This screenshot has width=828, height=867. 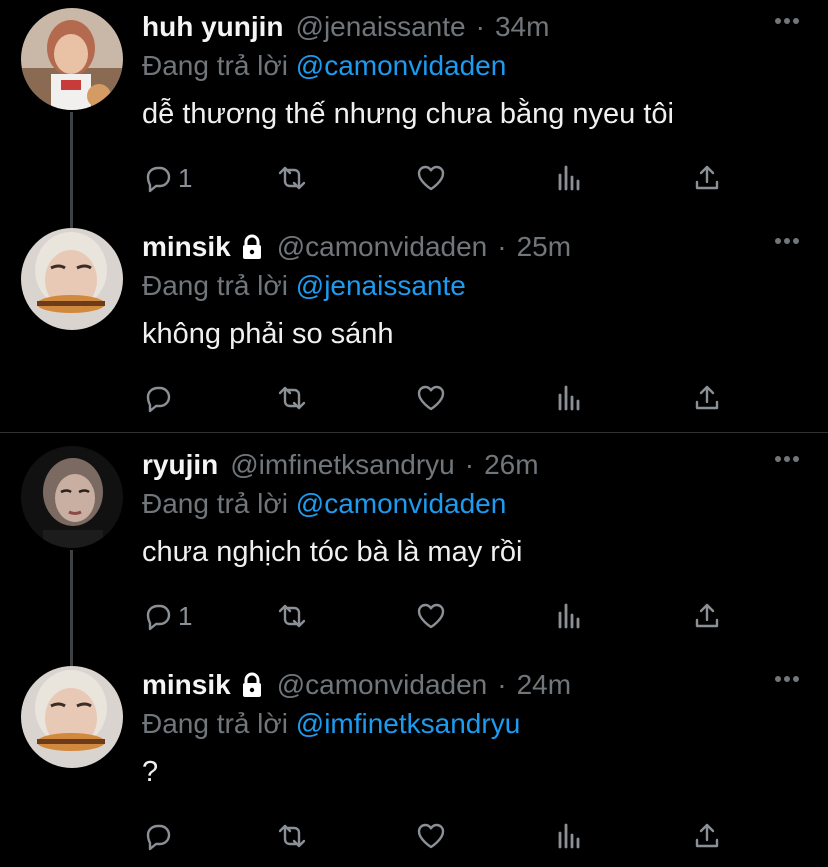 I want to click on display-name: huh yunjin, so click(x=213, y=27).